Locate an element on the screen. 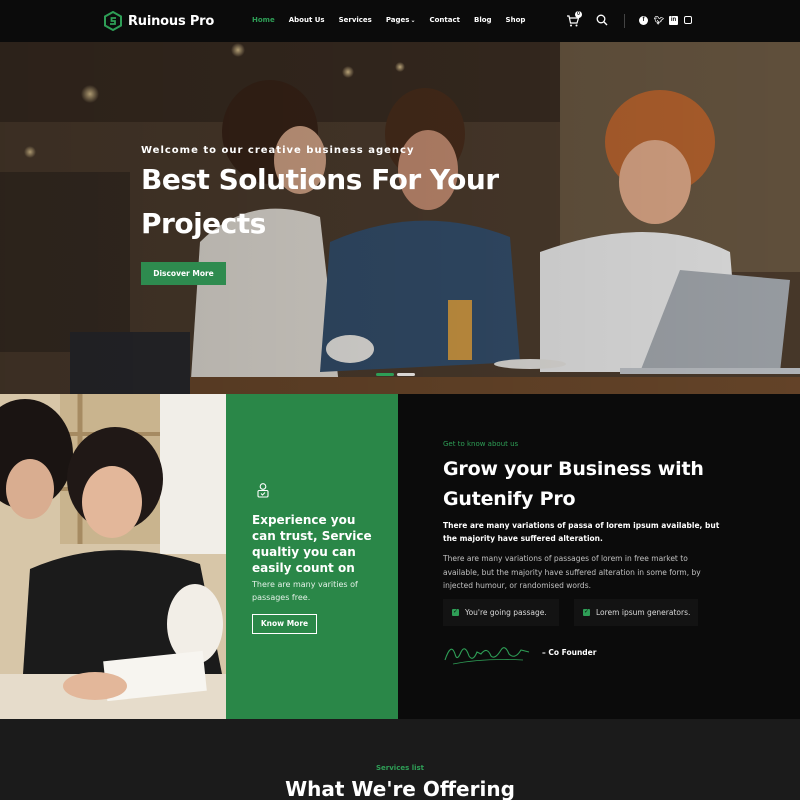  signature-label: – Co Founder is located at coordinates (569, 652).